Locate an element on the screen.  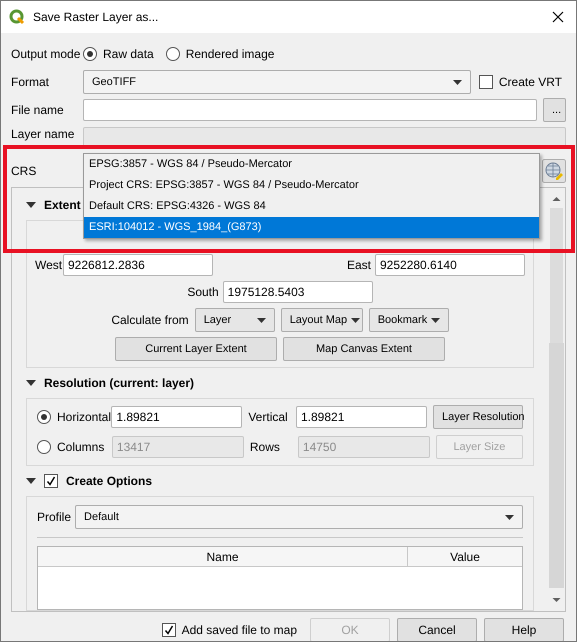
checkbox-label: Create VRT is located at coordinates (530, 82).